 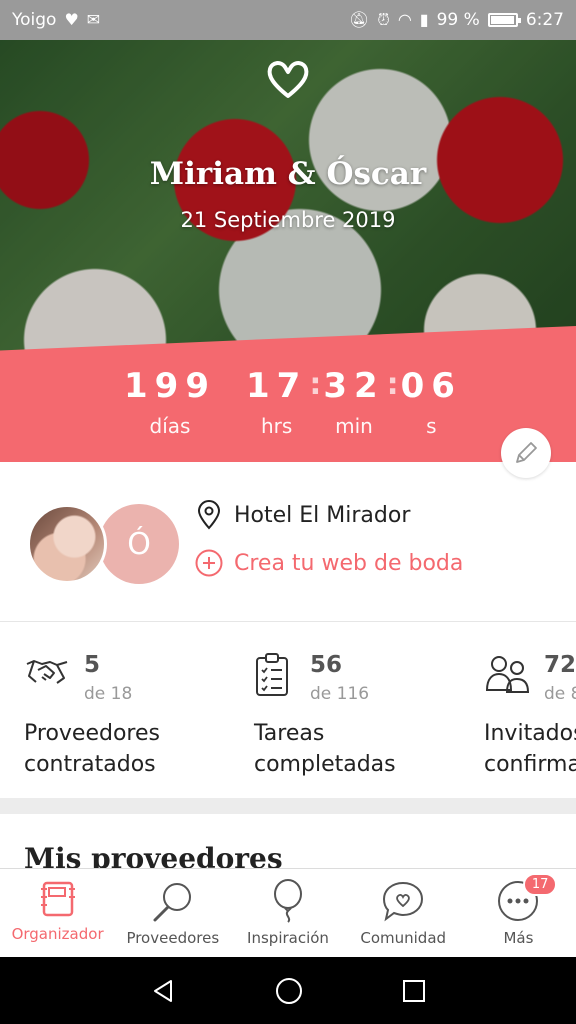 I want to click on mail-notification-icon: ✉, so click(x=93, y=19).